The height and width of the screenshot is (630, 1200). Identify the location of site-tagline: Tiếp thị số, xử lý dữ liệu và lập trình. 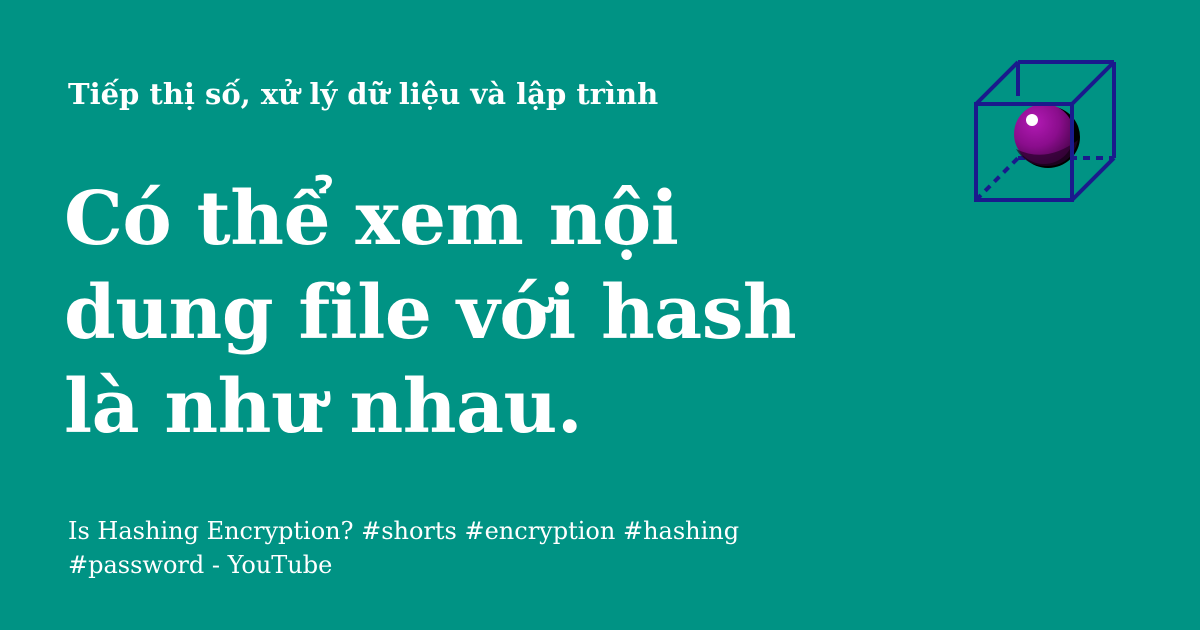
(363, 94).